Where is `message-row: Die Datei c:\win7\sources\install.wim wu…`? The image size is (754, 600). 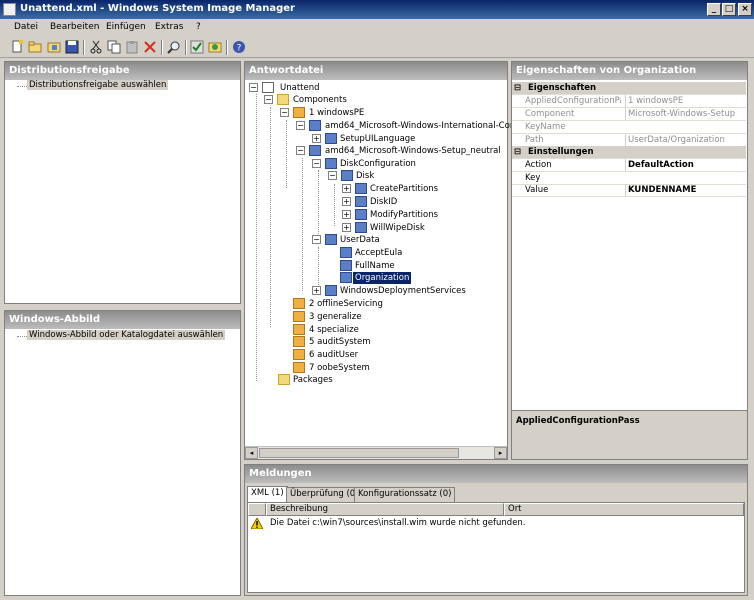
message-row: Die Datei c:\win7\sources\install.wim wu… is located at coordinates (496, 523).